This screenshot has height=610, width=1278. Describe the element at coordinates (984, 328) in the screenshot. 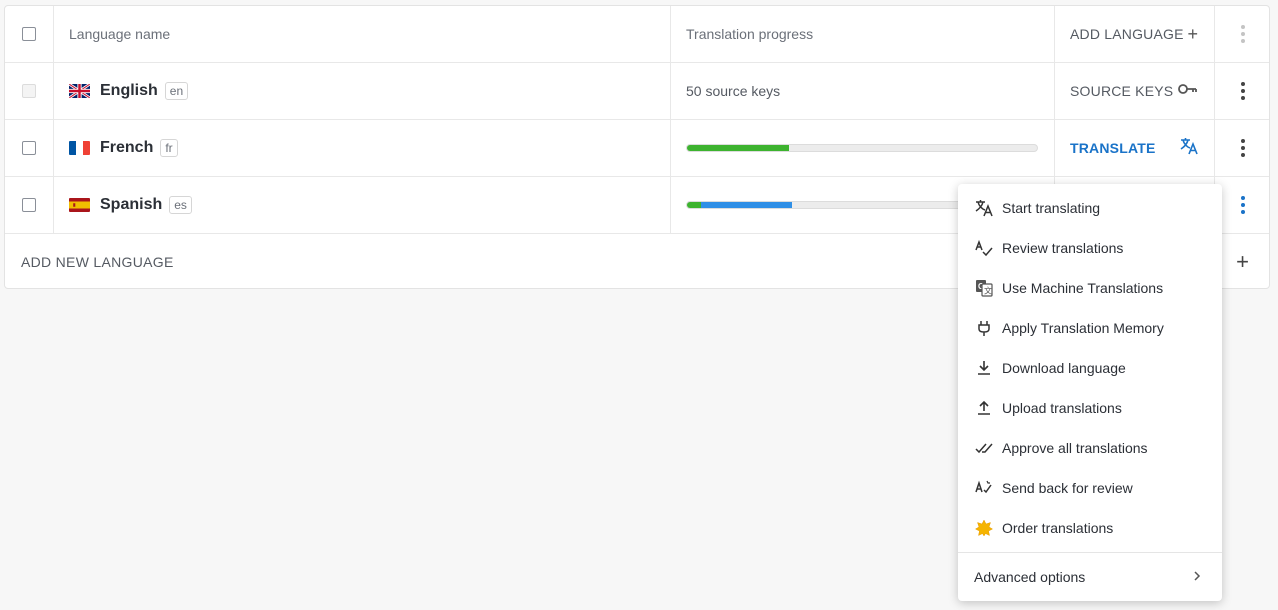

I see `plug-icon` at that location.